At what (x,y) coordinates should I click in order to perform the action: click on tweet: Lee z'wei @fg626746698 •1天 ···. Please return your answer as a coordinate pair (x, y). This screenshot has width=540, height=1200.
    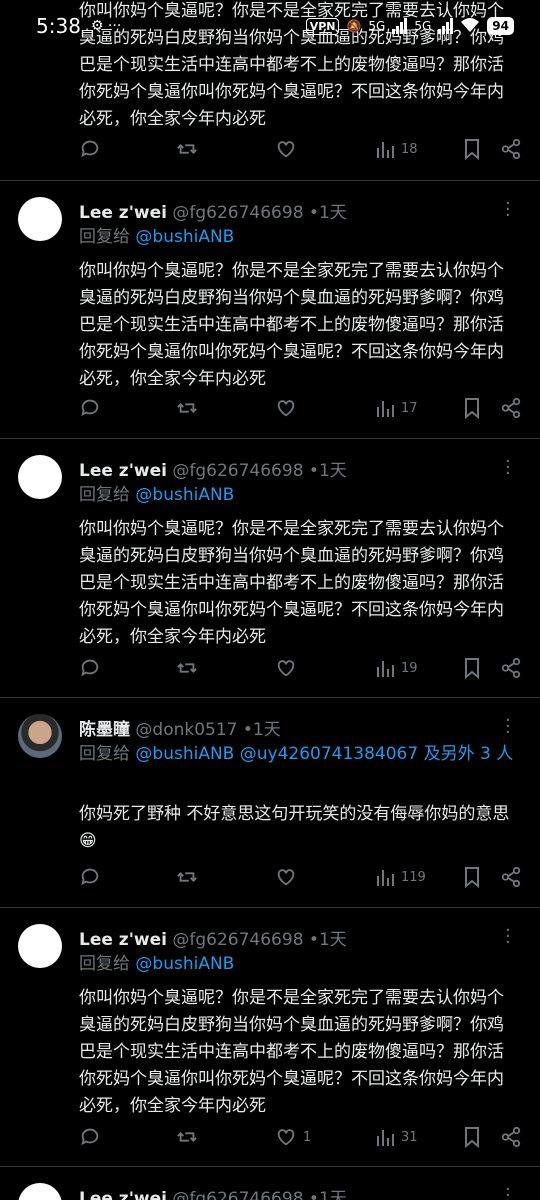
    Looking at the image, I should click on (270, 1183).